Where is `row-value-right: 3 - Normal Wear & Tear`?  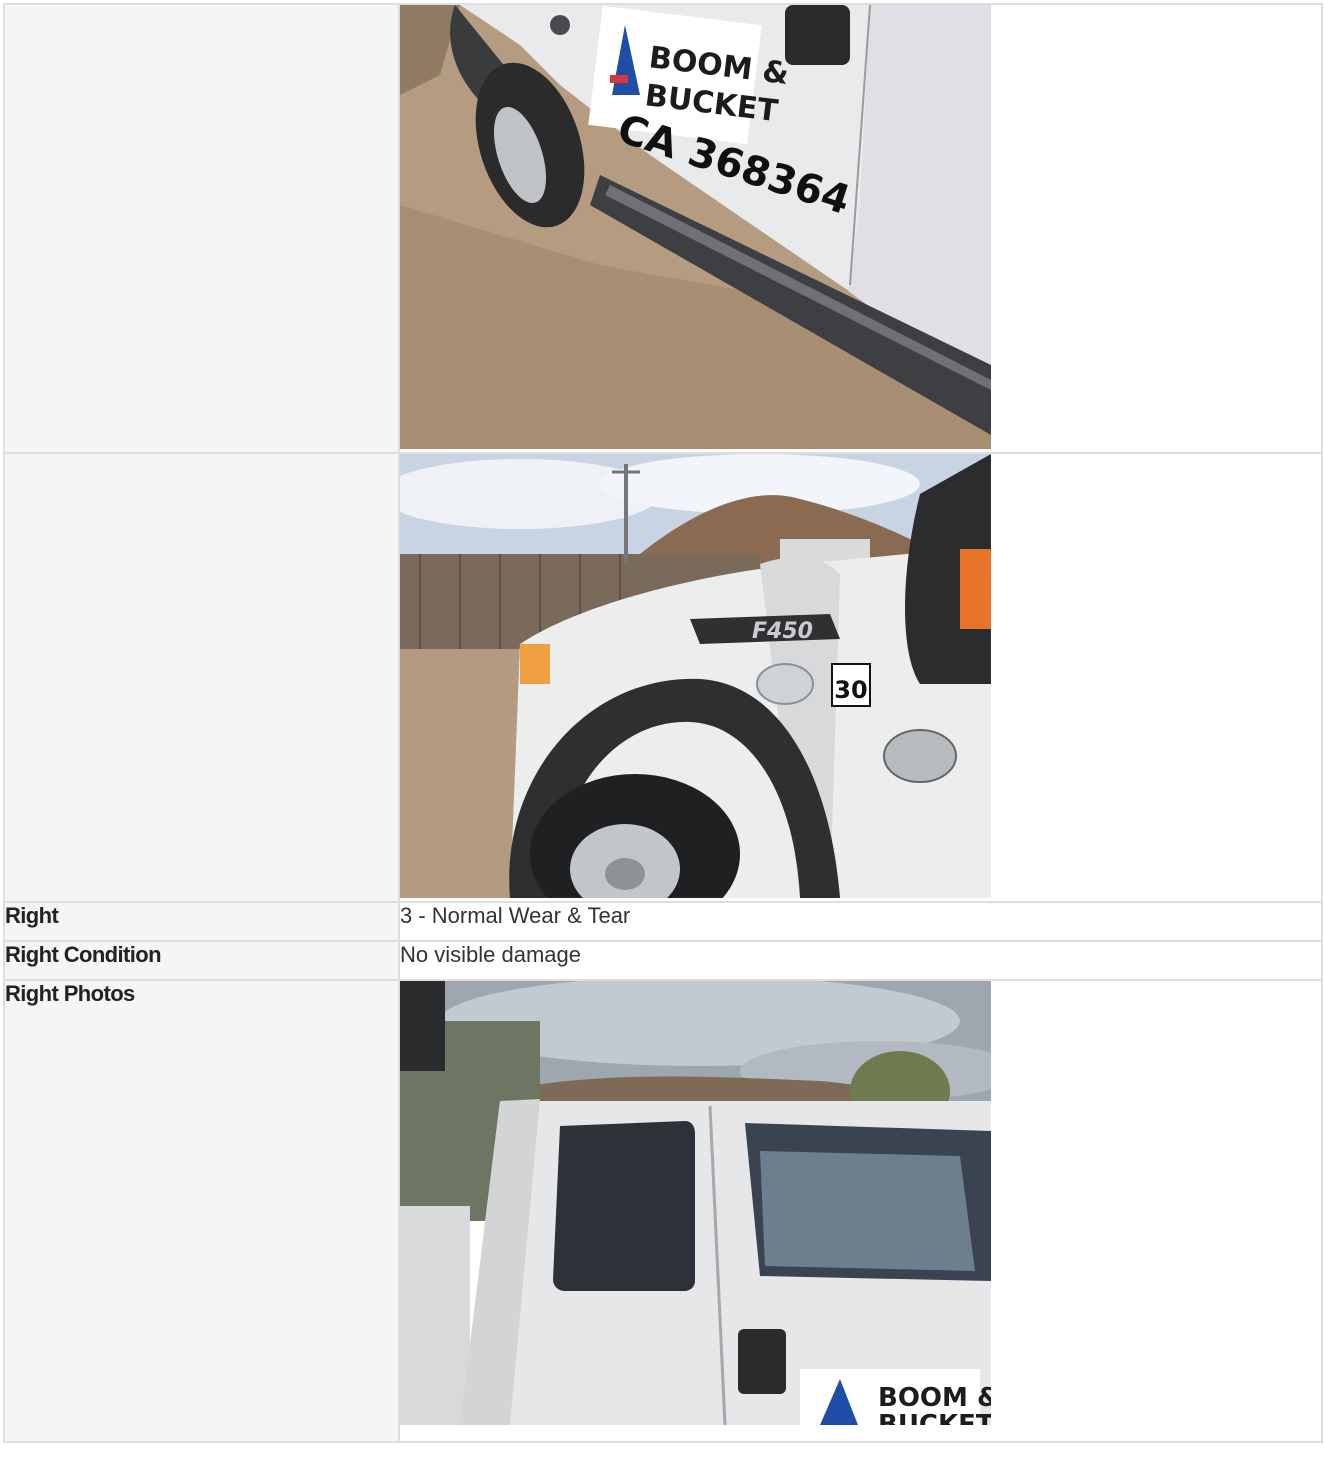 row-value-right: 3 - Normal Wear & Tear is located at coordinates (860, 921).